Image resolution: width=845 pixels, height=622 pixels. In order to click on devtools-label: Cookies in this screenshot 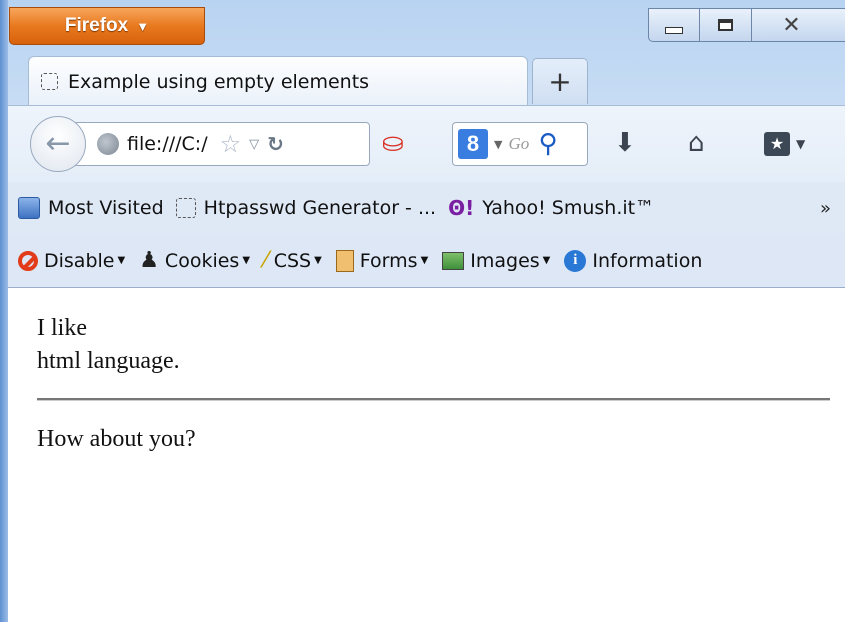, I will do `click(202, 260)`.